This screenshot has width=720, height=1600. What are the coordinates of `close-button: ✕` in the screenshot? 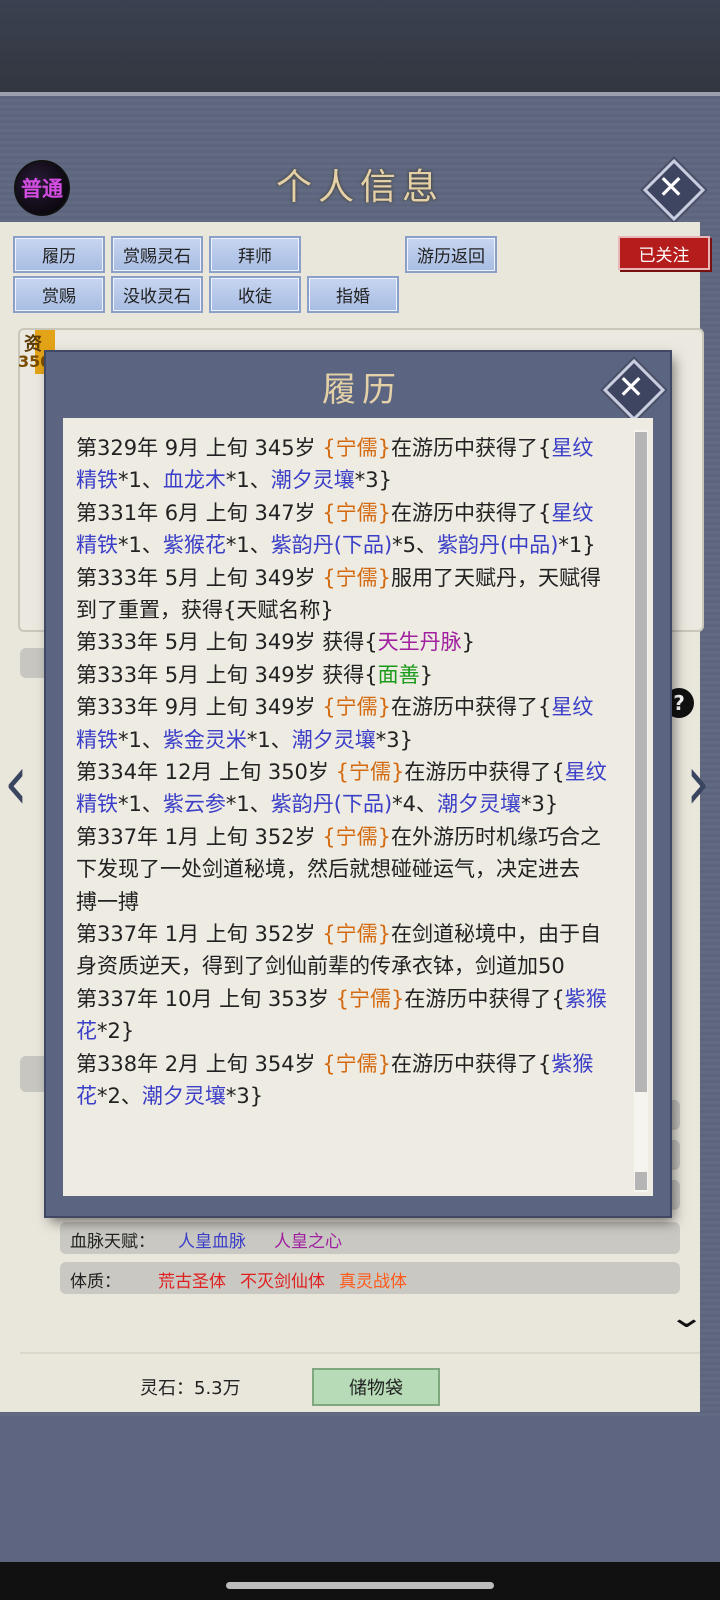 It's located at (674, 190).